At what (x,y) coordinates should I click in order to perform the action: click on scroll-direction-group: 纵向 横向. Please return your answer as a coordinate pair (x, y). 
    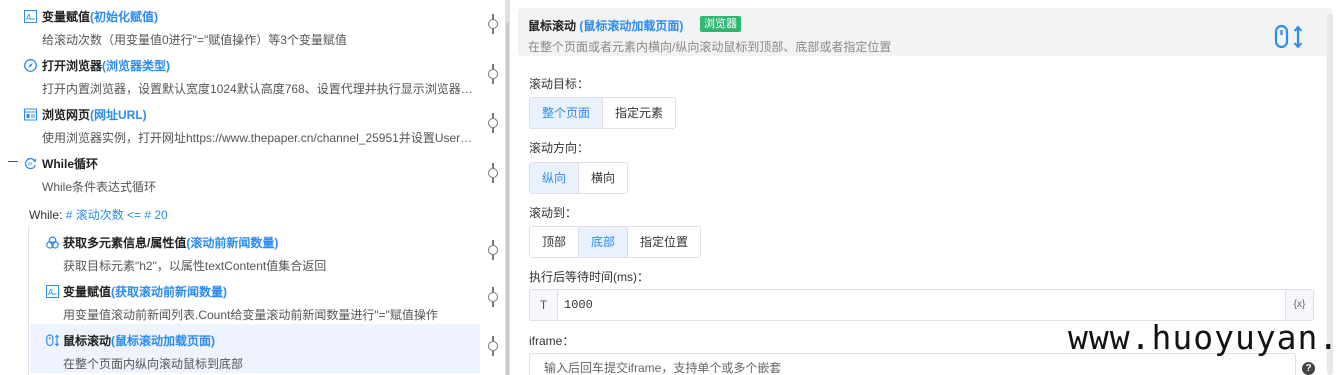
    Looking at the image, I should click on (579, 178).